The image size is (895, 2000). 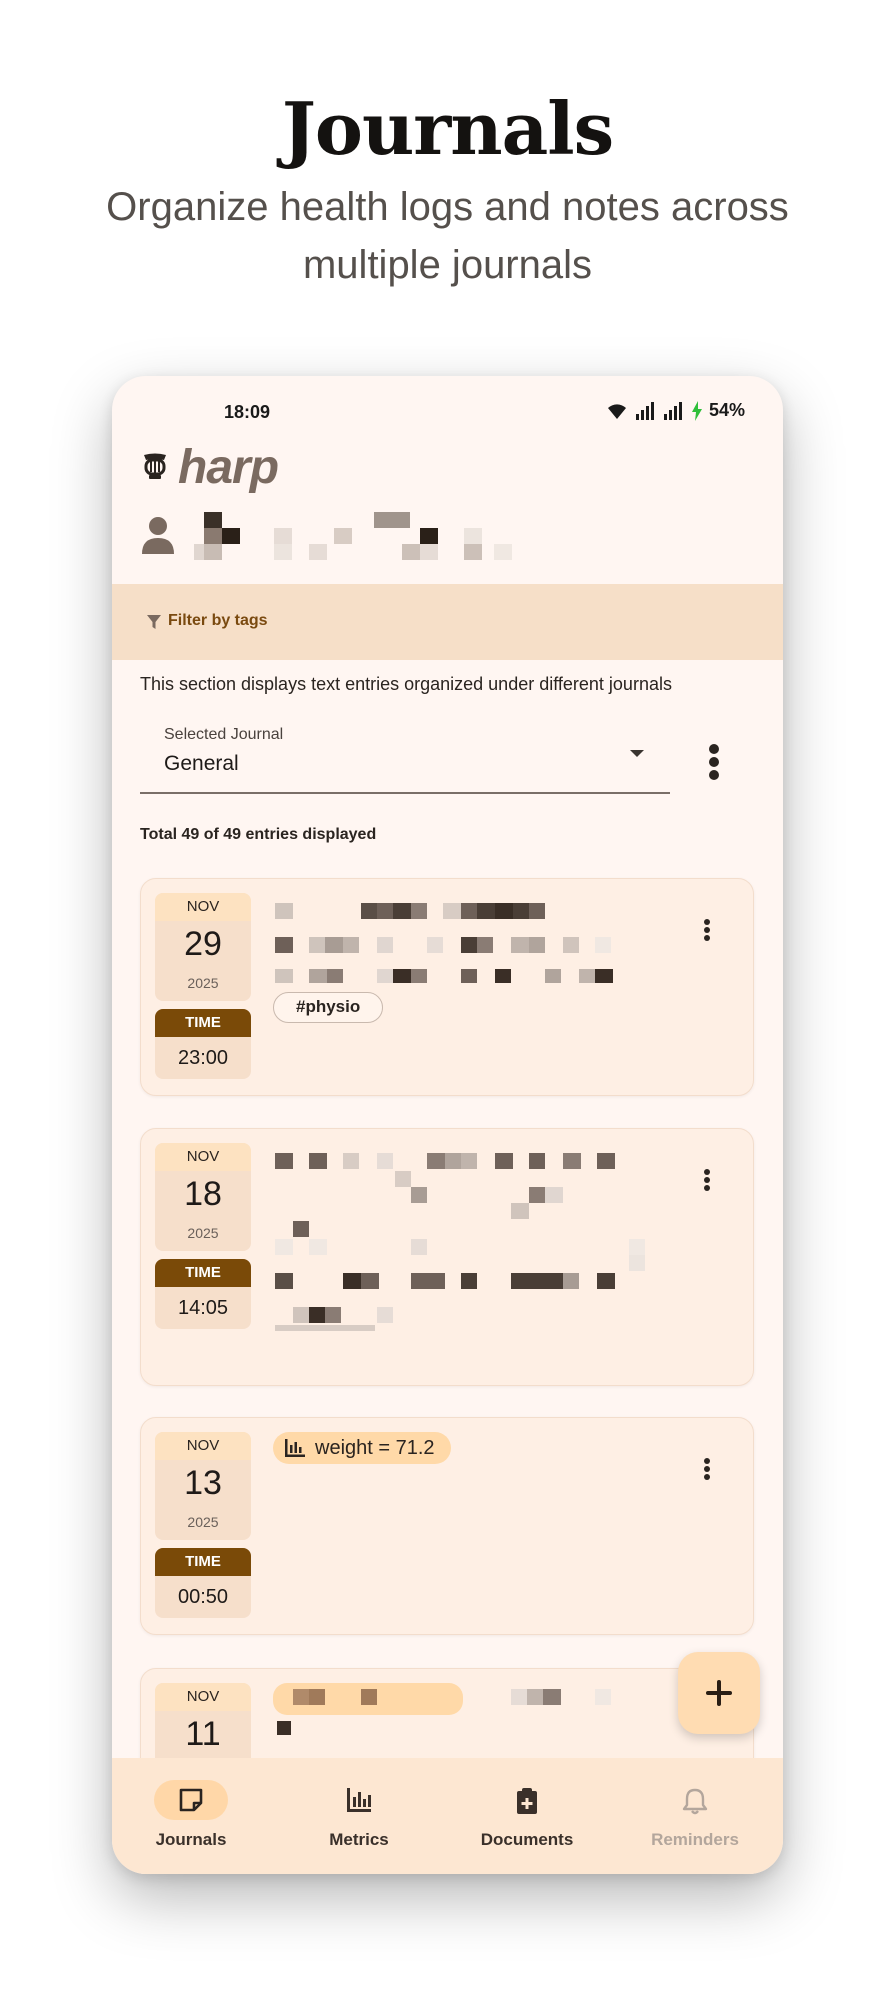 I want to click on entry-card: NOV 13 2025 TIME 00:50 weight = 71.2, so click(x=447, y=1526).